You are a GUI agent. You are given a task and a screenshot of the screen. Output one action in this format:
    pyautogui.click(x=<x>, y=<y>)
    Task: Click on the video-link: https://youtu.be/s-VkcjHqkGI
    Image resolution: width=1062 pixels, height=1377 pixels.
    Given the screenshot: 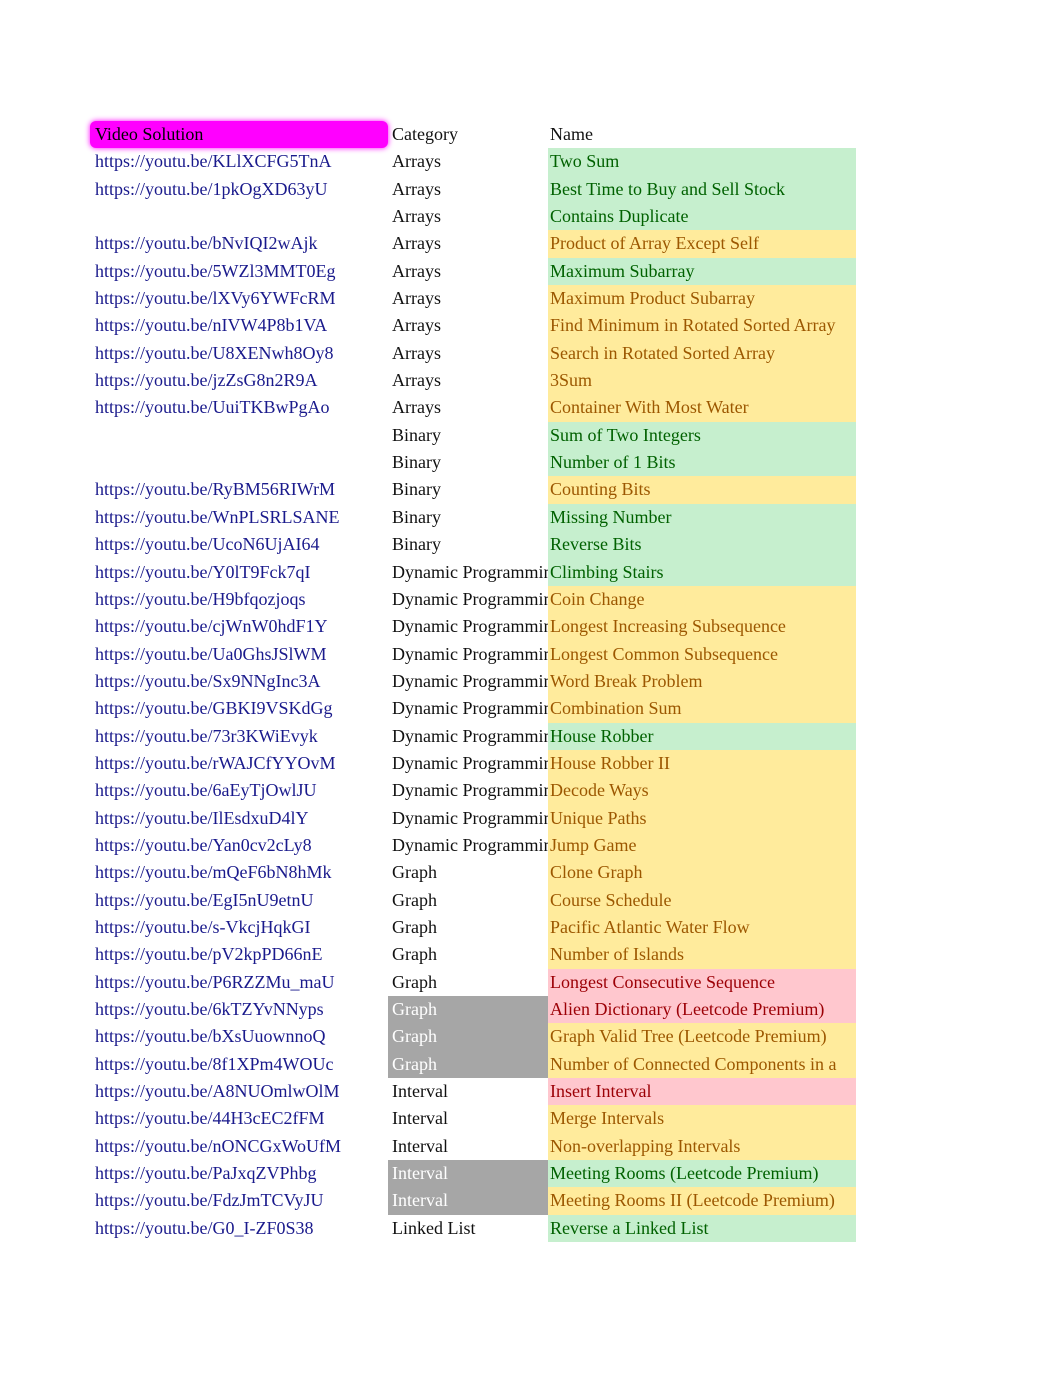 What is the action you would take?
    pyautogui.click(x=239, y=927)
    